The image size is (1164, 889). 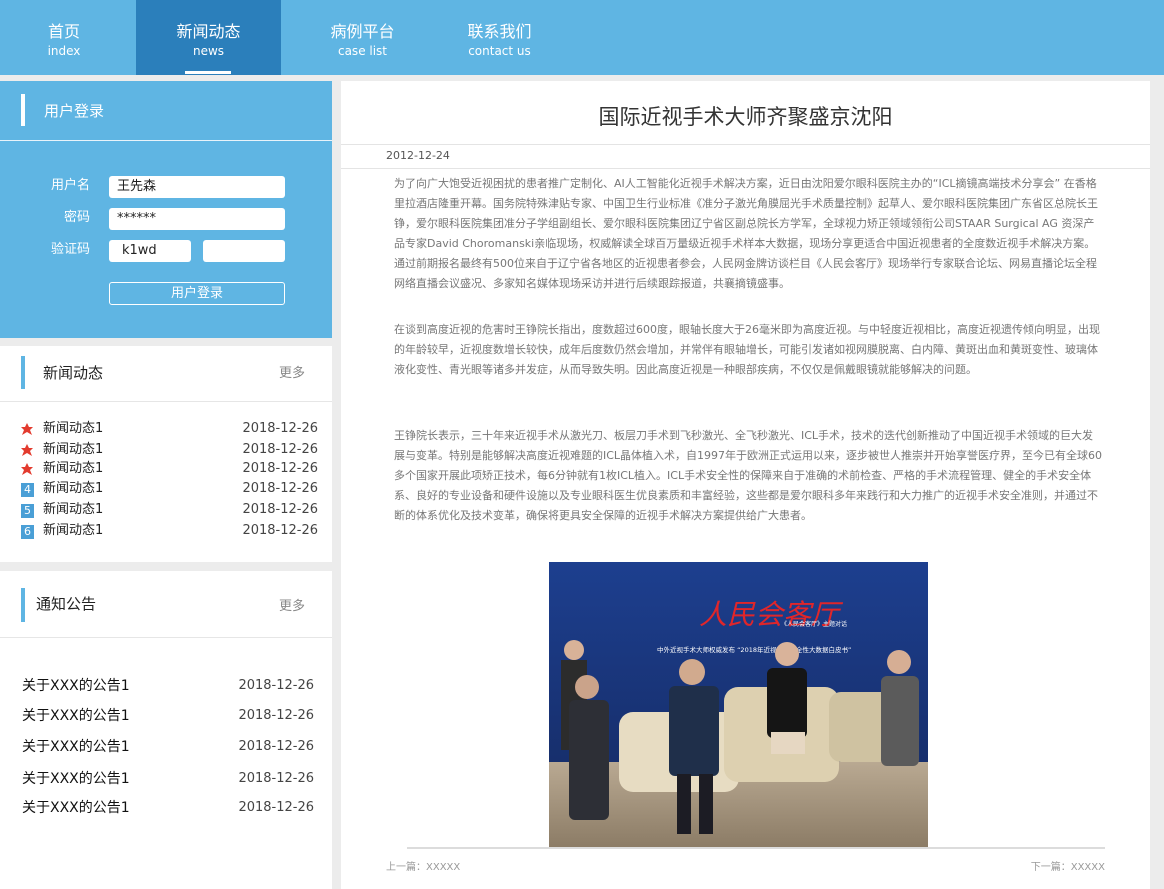 I want to click on nav-item-news: 新闻动态 news, so click(x=208, y=37).